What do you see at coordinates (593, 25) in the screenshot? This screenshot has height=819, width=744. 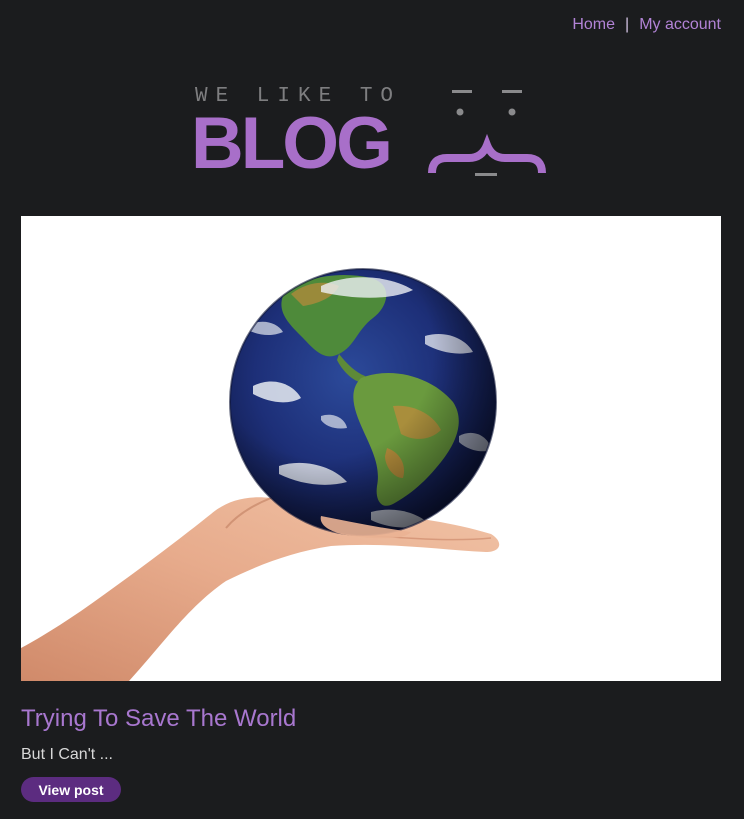 I see `home-link: Home` at bounding box center [593, 25].